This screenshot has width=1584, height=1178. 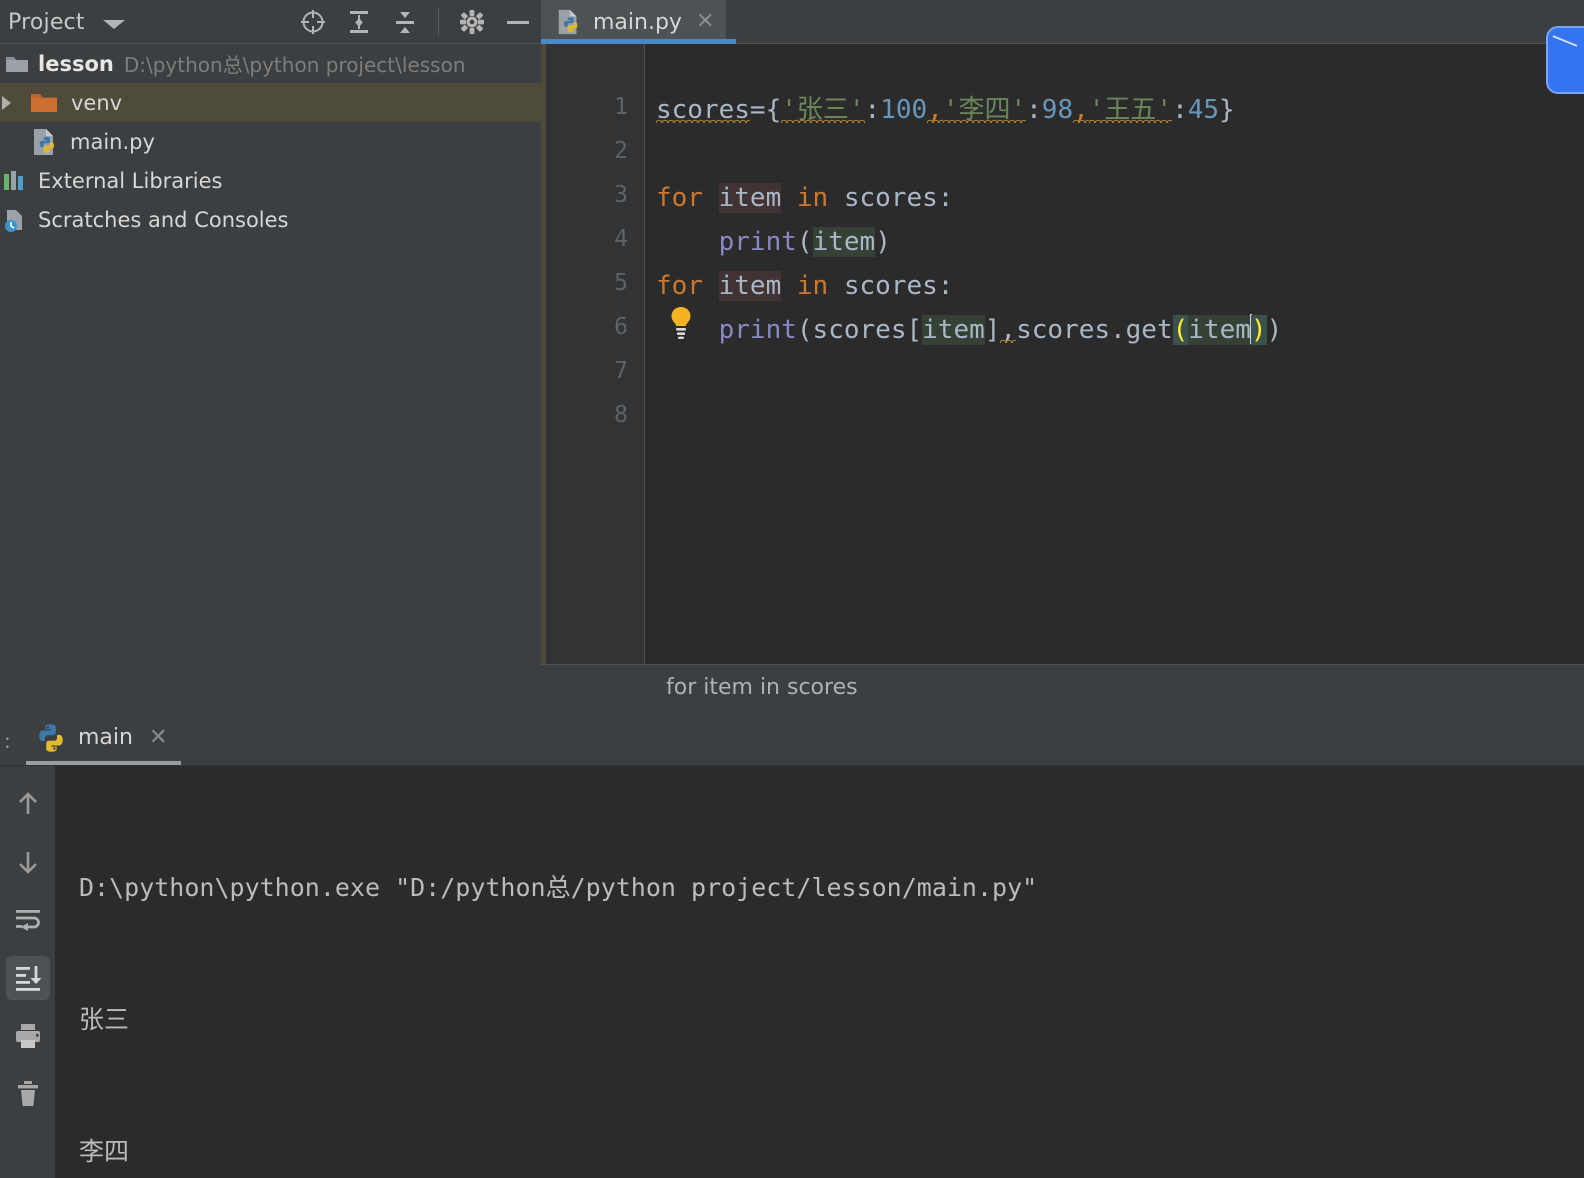 What do you see at coordinates (28, 862) in the screenshot?
I see `down-arrow-icon` at bounding box center [28, 862].